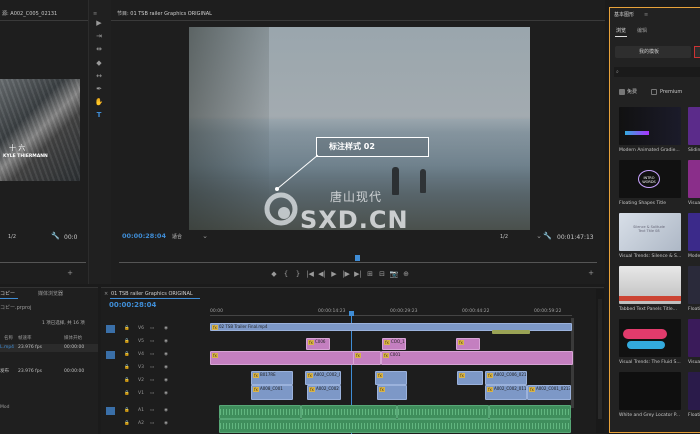 This screenshot has width=700, height=434. I want to click on add-marker-icon: ◆, so click(274, 274).